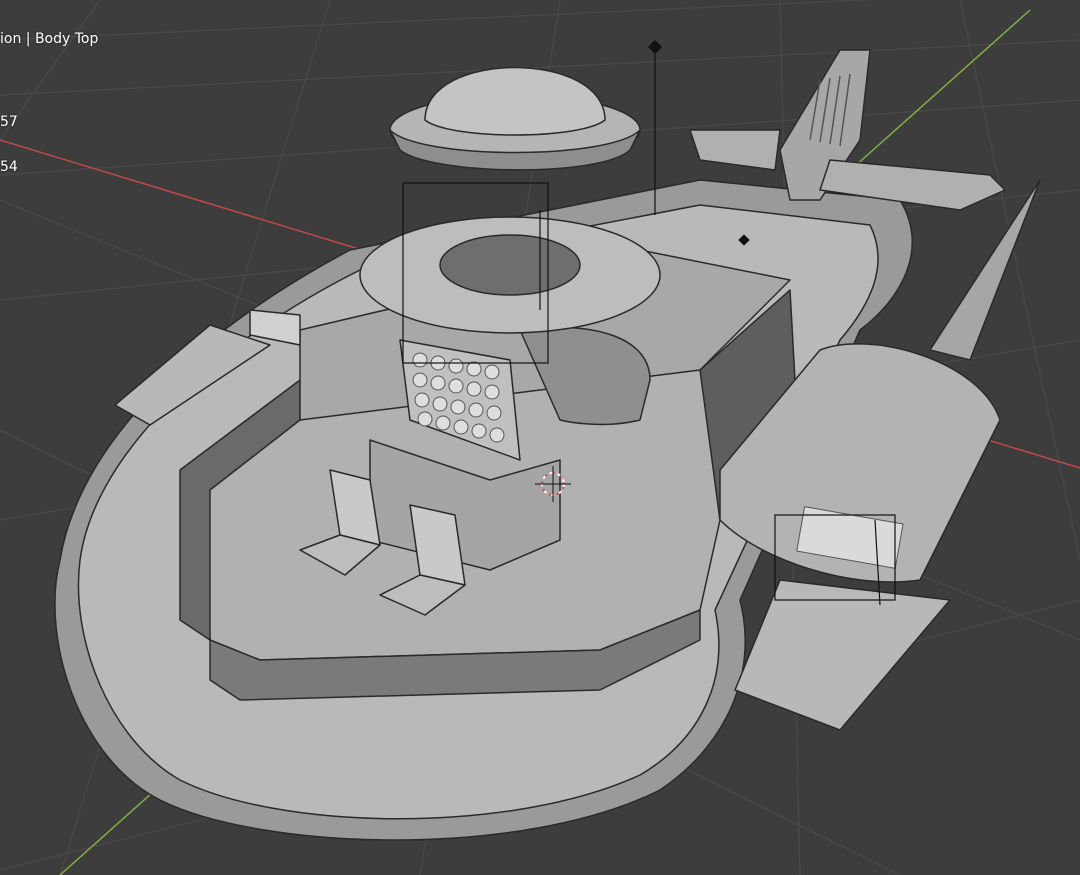 Image resolution: width=1080 pixels, height=875 pixels. What do you see at coordinates (842, 655) in the screenshot?
I see `wing-flap-right` at bounding box center [842, 655].